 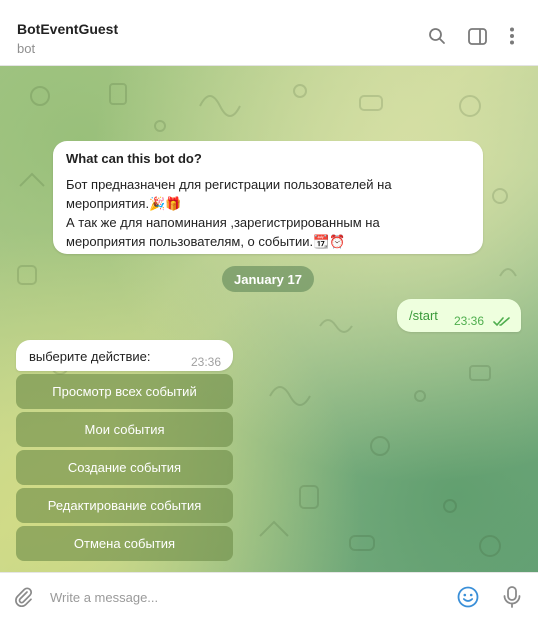 What do you see at coordinates (206, 241) in the screenshot?
I see `bot-info-line: мероприятия пользователям, о событии.📆⏰` at bounding box center [206, 241].